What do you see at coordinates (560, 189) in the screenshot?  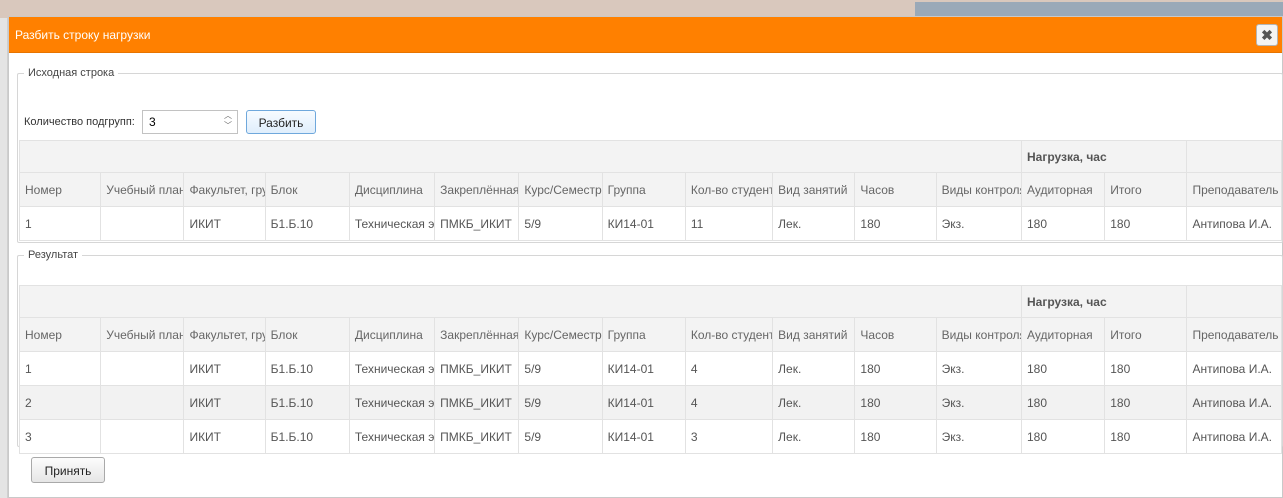 I see `col-header-course-semester: Курс/Семестр ▼` at bounding box center [560, 189].